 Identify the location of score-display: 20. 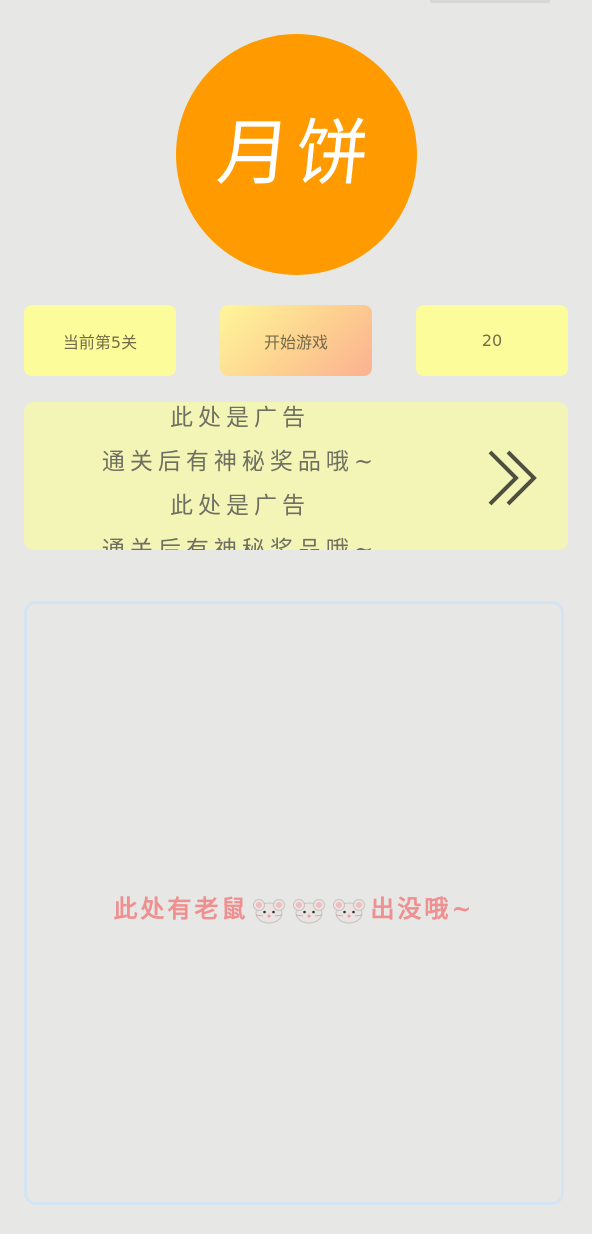
(492, 340).